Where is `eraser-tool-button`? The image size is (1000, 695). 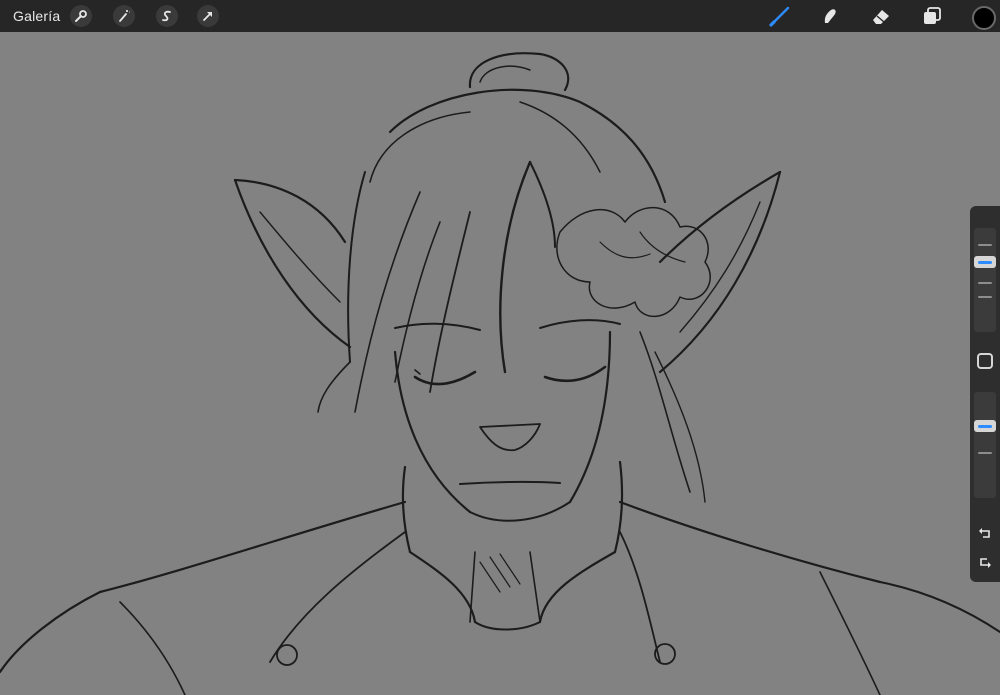
eraser-tool-button is located at coordinates (881, 16).